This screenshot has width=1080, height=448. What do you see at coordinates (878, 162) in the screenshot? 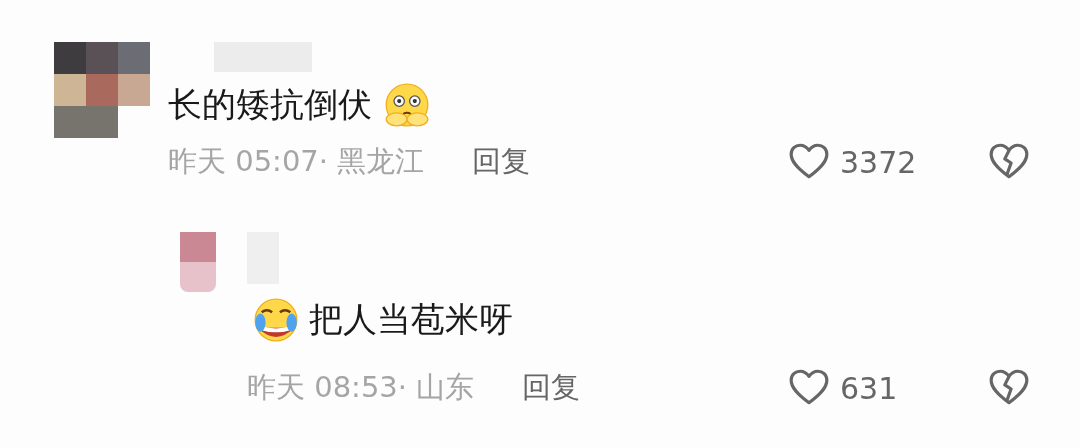
I see `like-count: 3372` at bounding box center [878, 162].